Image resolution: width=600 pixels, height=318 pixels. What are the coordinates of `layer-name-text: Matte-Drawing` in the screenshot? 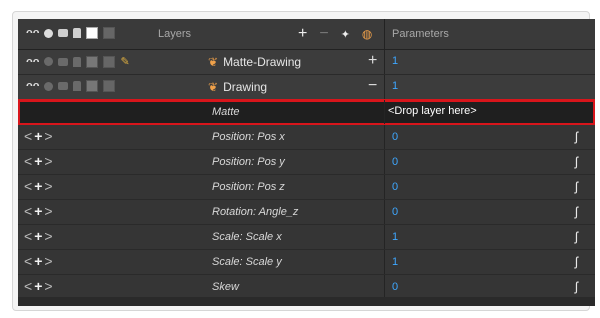 It's located at (262, 62).